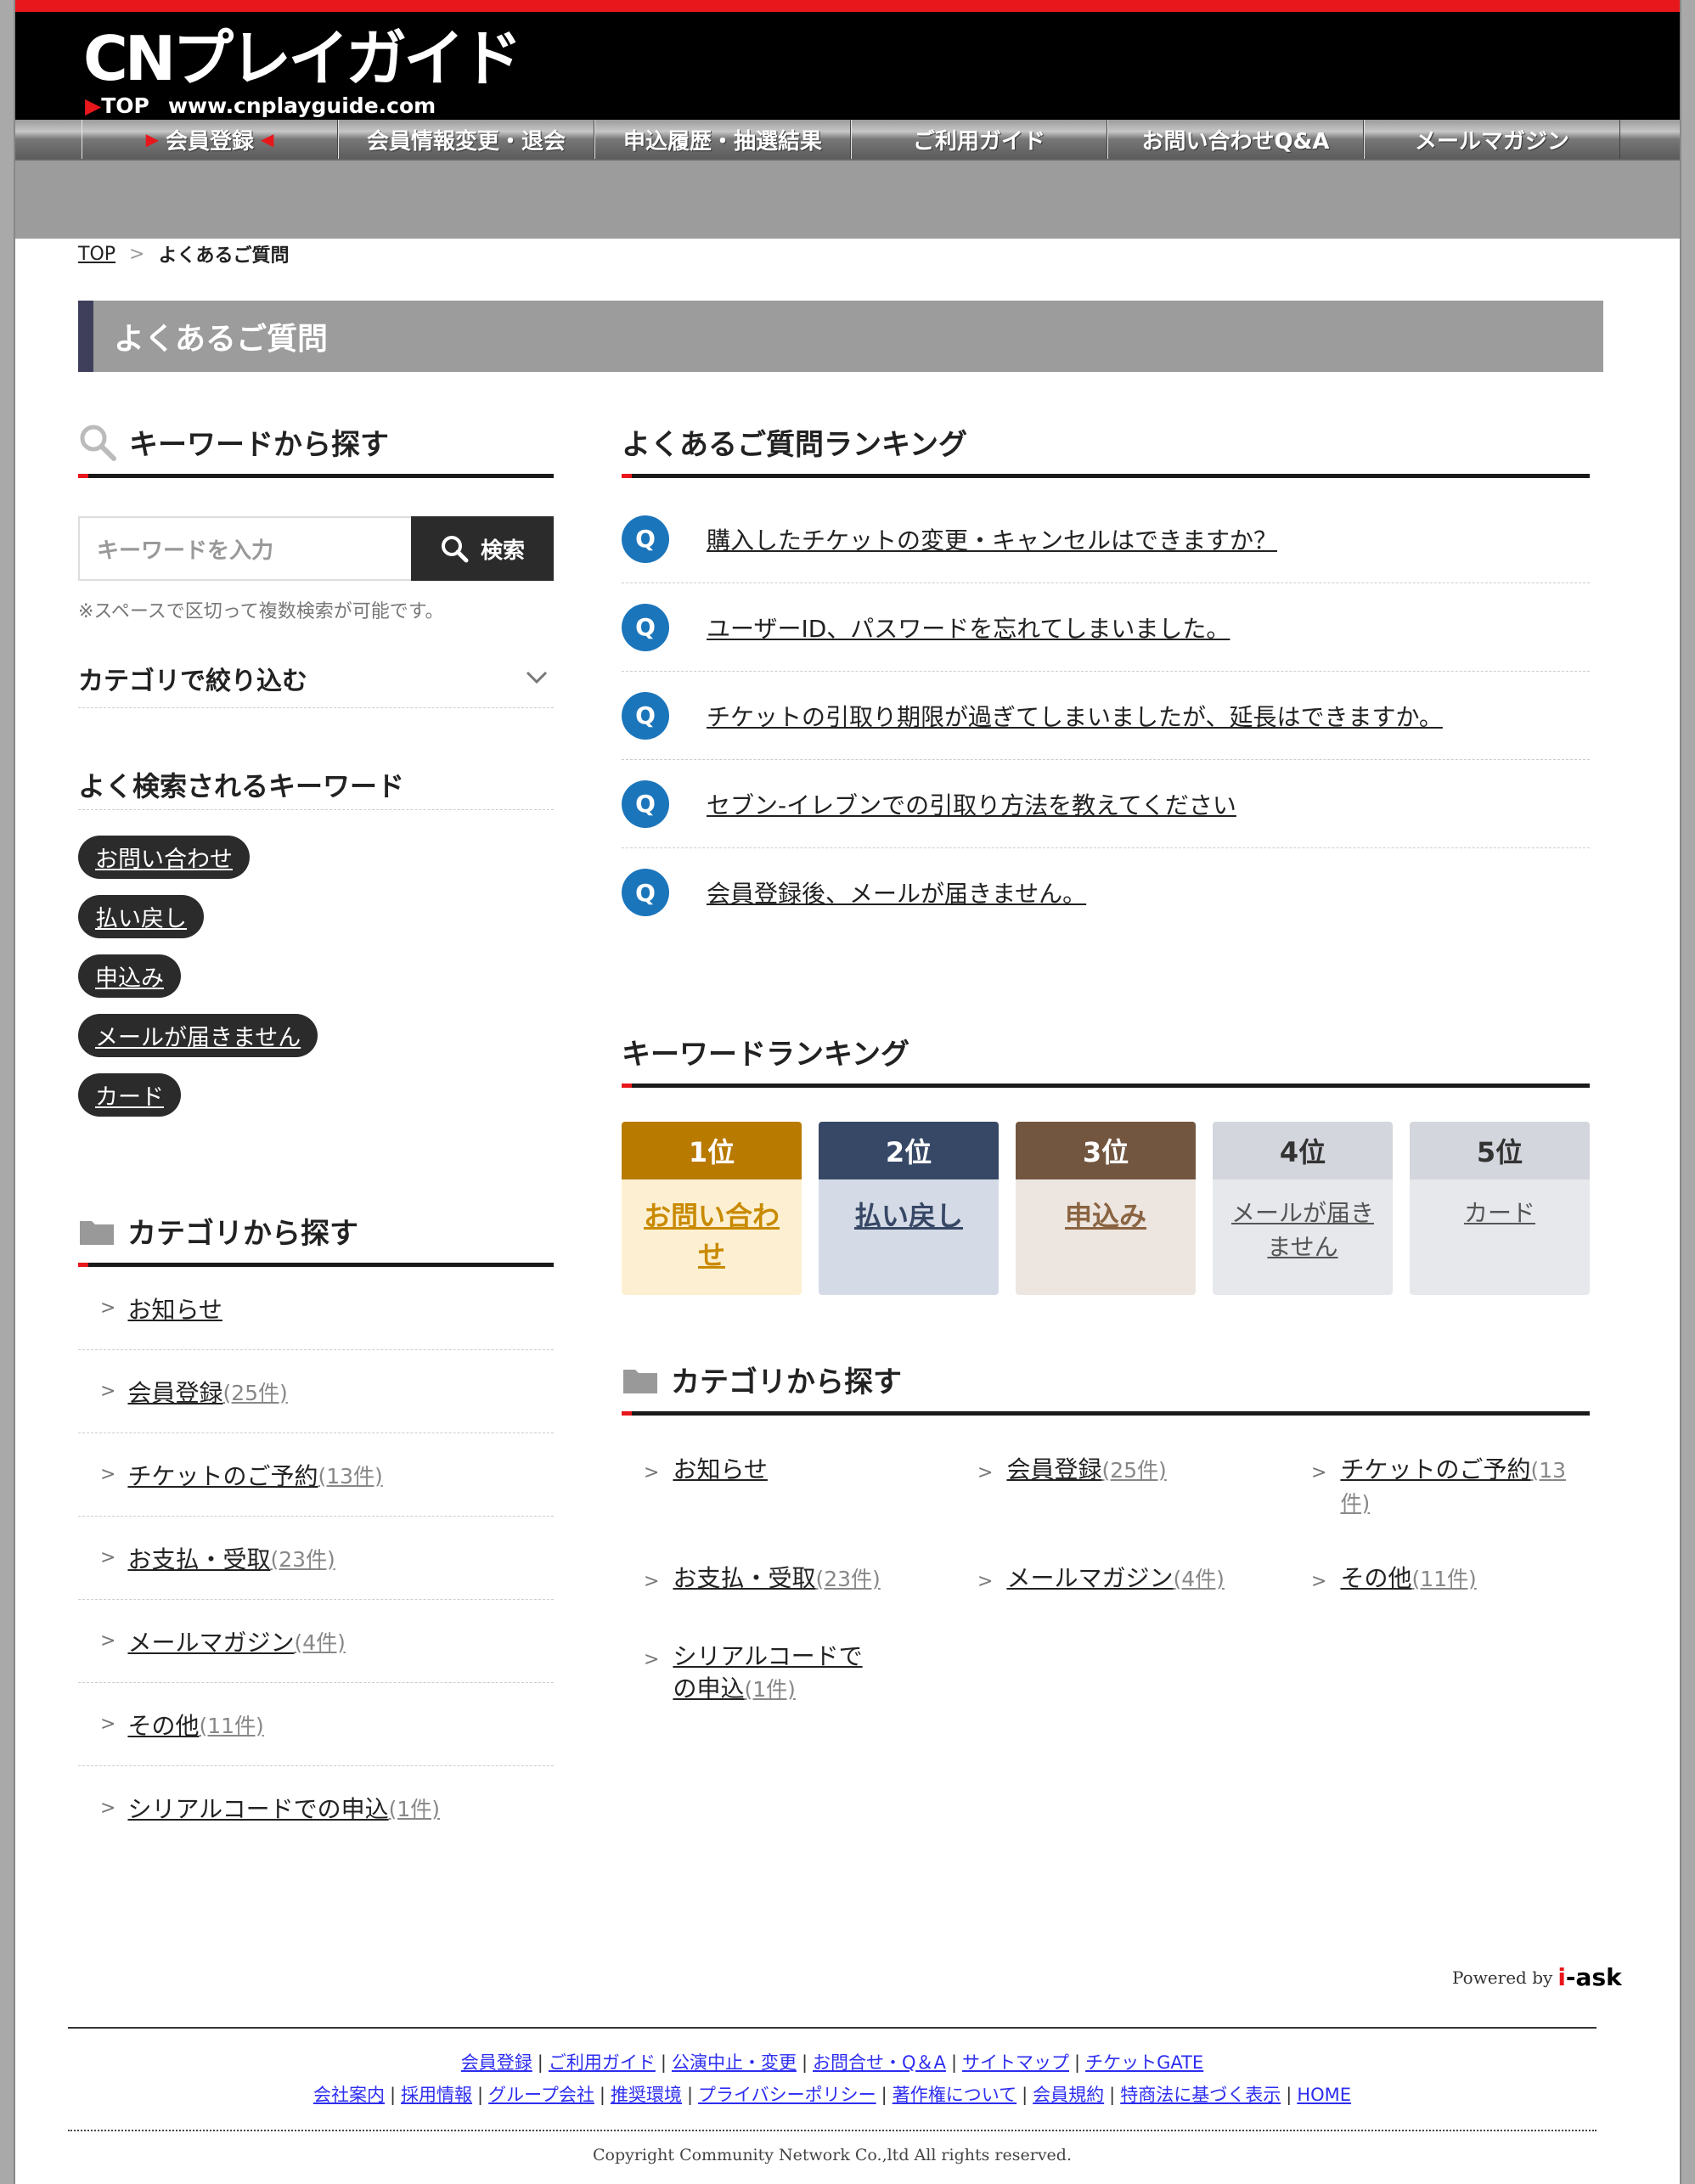 This screenshot has width=1695, height=2184. Describe the element at coordinates (497, 2062) in the screenshot. I see `footer-link: 会員登録` at that location.